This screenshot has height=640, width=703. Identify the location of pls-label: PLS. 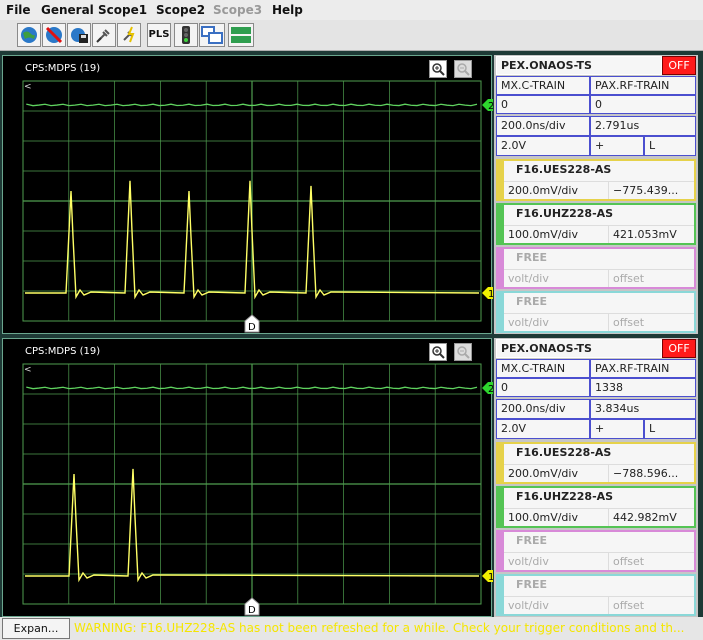
(159, 34).